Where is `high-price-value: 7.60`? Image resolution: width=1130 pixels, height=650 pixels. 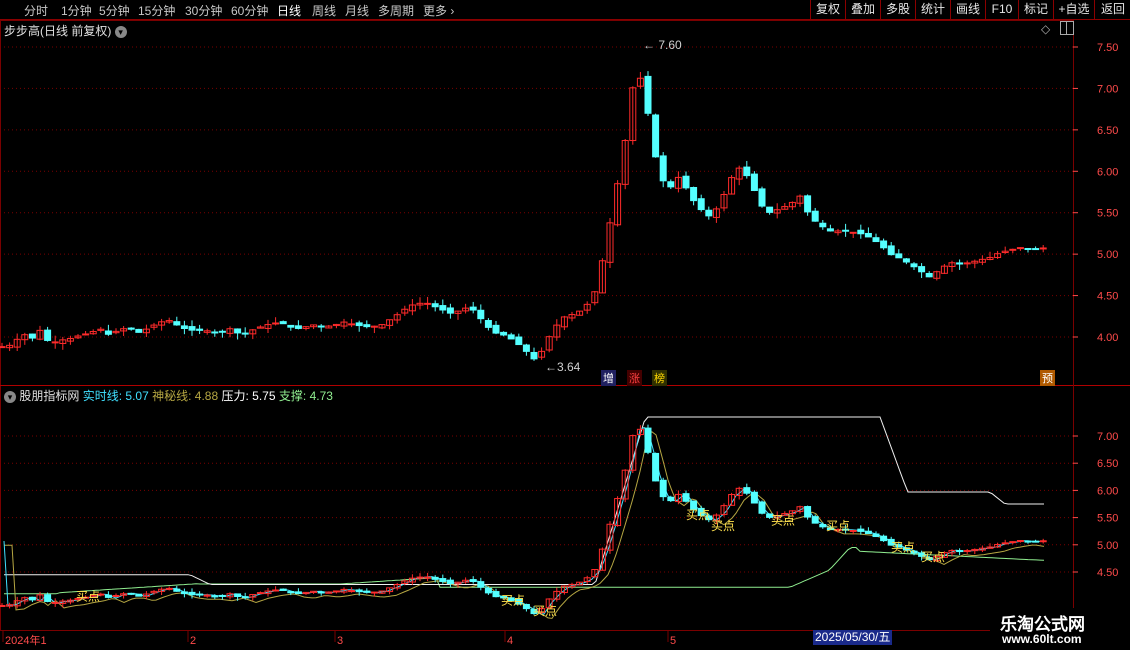 high-price-value: 7.60 is located at coordinates (670, 45).